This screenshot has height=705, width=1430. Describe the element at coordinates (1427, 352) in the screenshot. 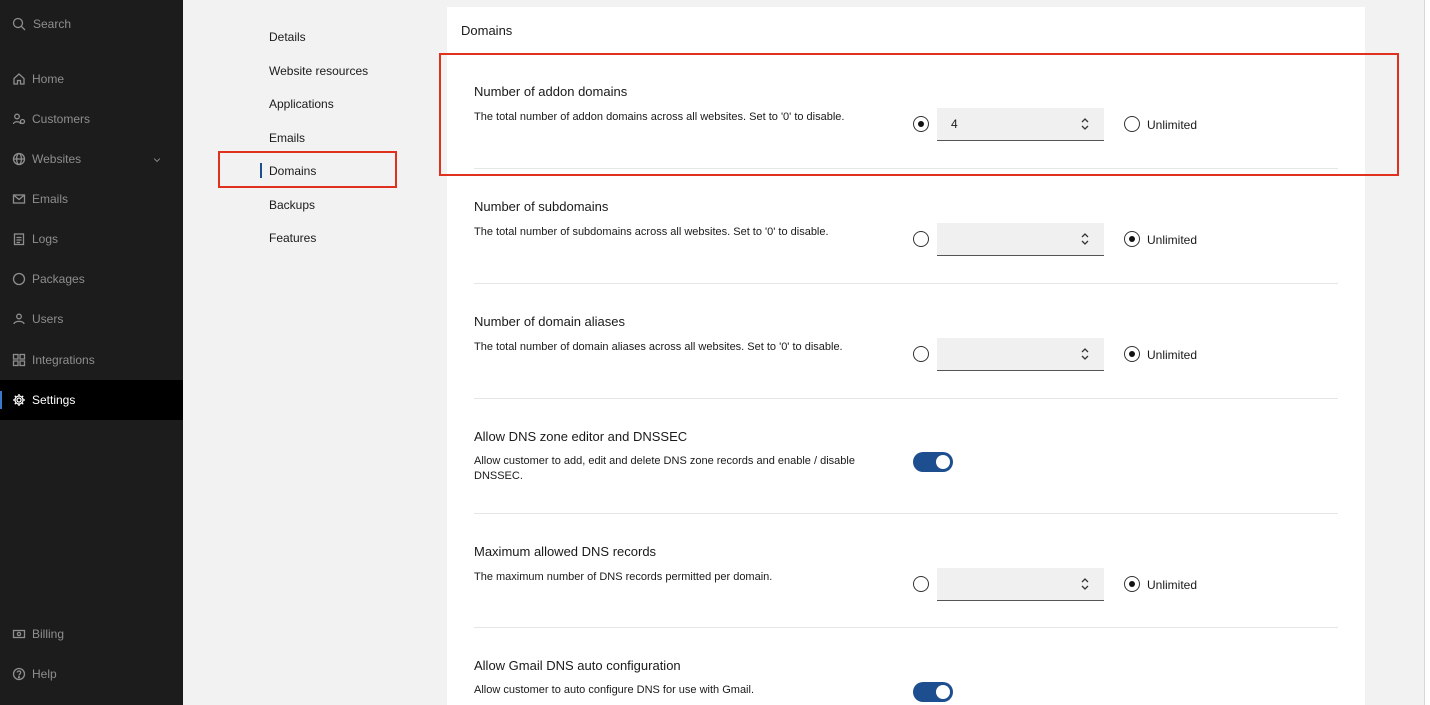

I see `window-edge` at that location.